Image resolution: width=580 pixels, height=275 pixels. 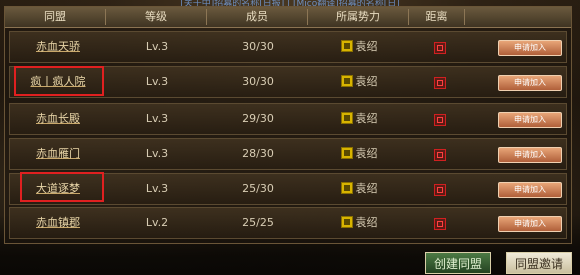 I want to click on alliance-level: Lv.2, so click(x=157, y=222).